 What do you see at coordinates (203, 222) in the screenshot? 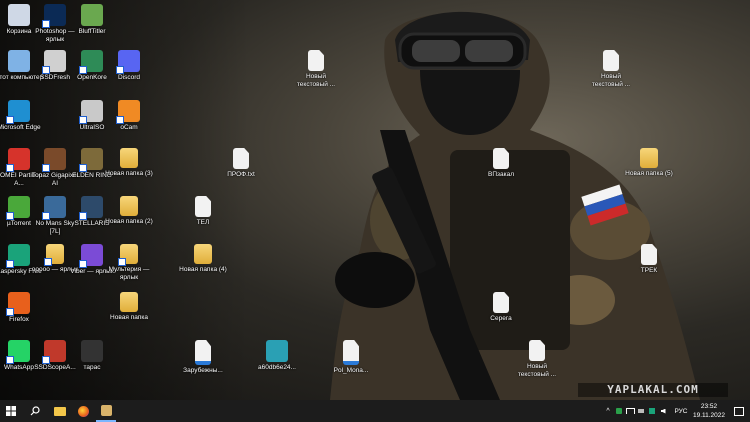
I see `desktop-icon-label: ТЕЛ` at bounding box center [203, 222].